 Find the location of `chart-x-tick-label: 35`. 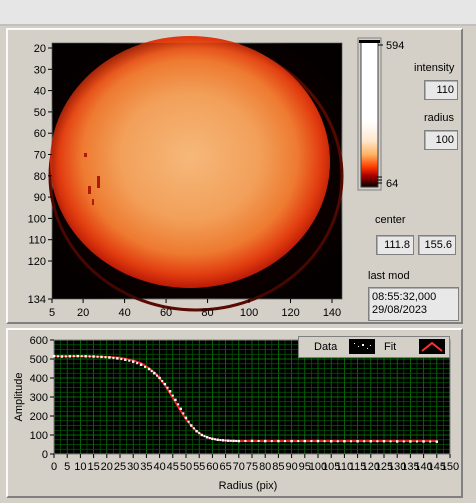

chart-x-tick-label: 35 is located at coordinates (146, 467).